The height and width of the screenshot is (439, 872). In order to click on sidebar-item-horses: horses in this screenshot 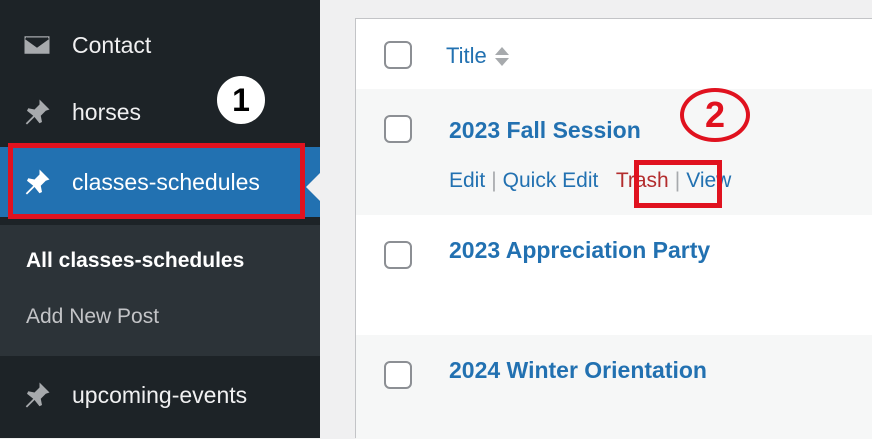, I will do `click(160, 112)`.